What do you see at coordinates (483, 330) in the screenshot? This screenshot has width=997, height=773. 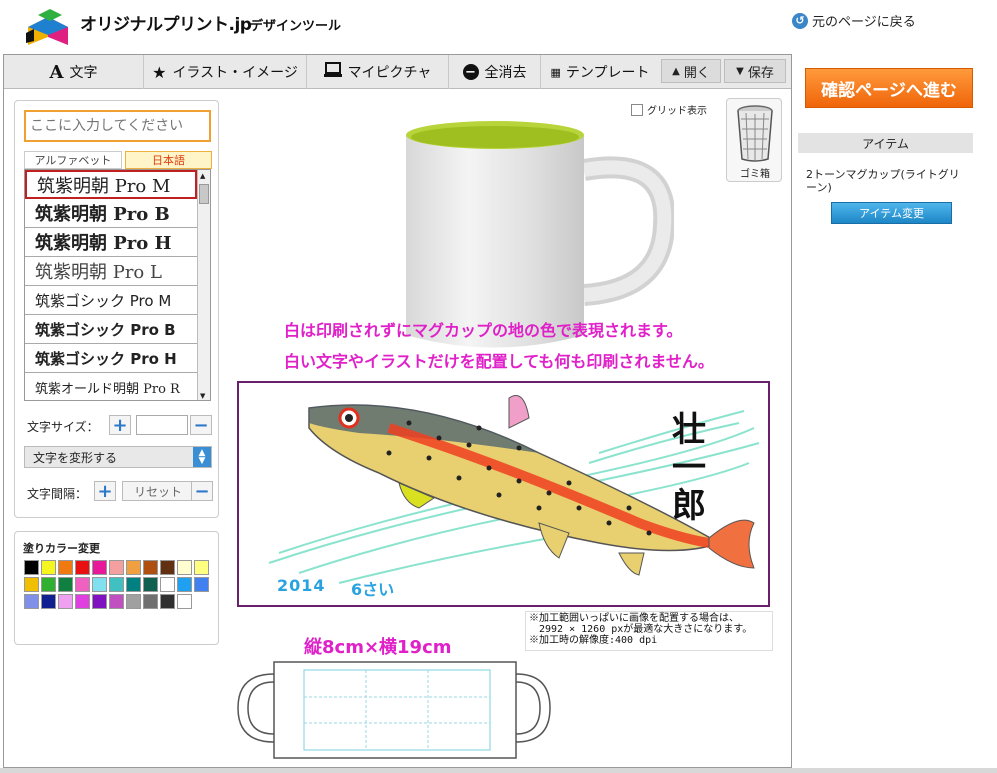 I see `notice-line-1: 白は印刷されずにマグカップの地の色で表現されます。` at bounding box center [483, 330].